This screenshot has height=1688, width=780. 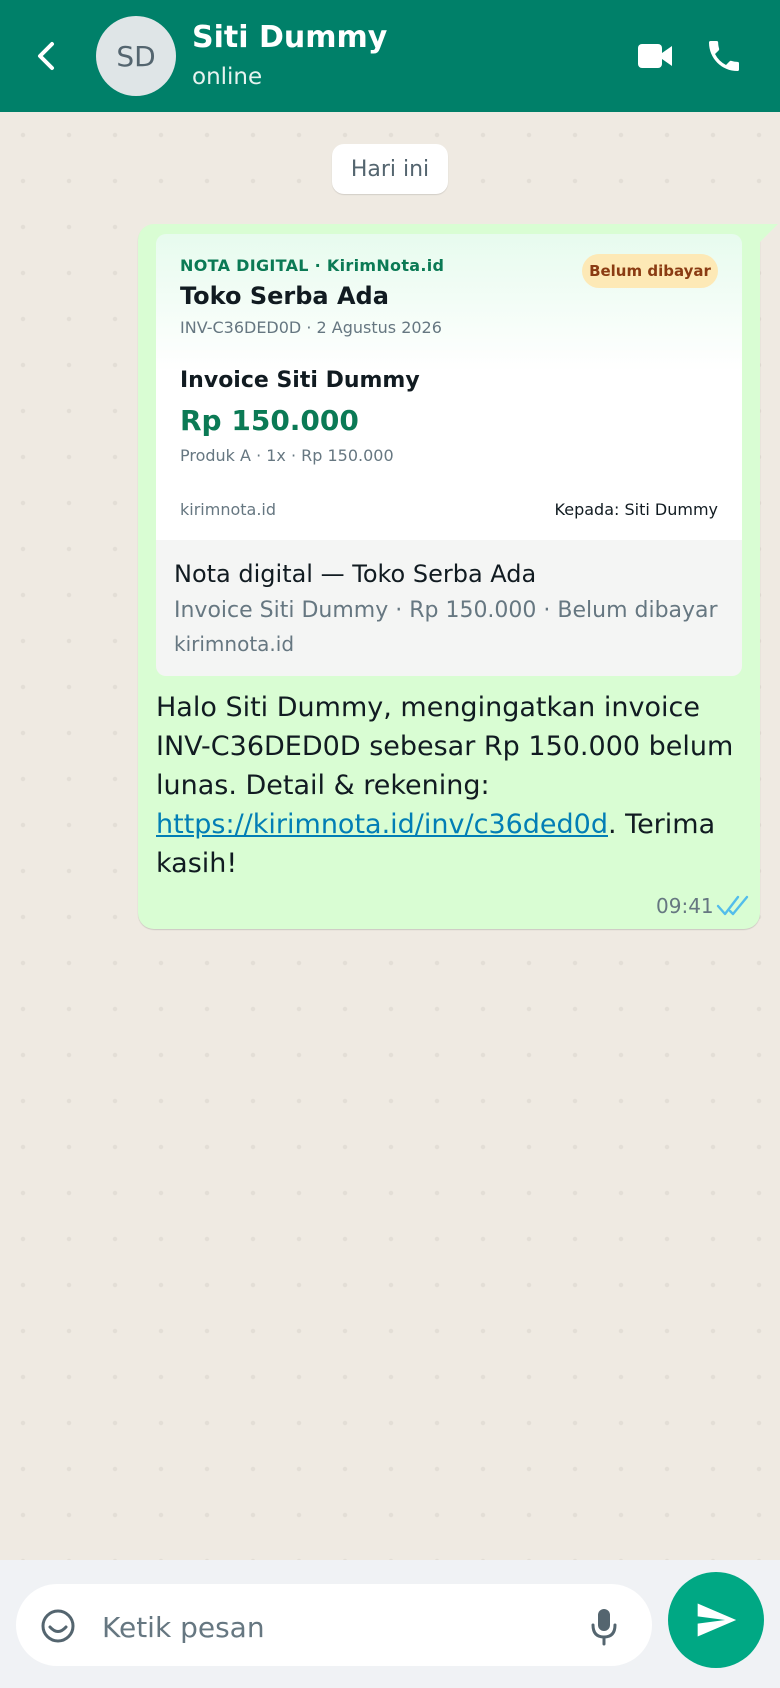 What do you see at coordinates (234, 644) in the screenshot?
I see `preview-domain: kirimnota.id` at bounding box center [234, 644].